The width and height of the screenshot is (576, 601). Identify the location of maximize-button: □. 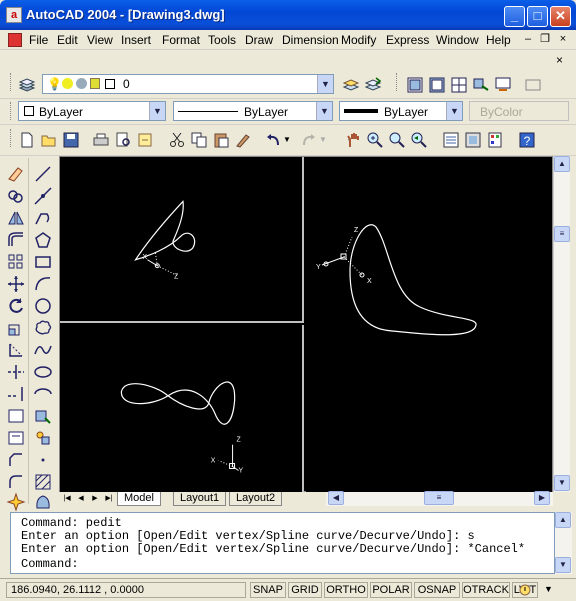
(537, 16).